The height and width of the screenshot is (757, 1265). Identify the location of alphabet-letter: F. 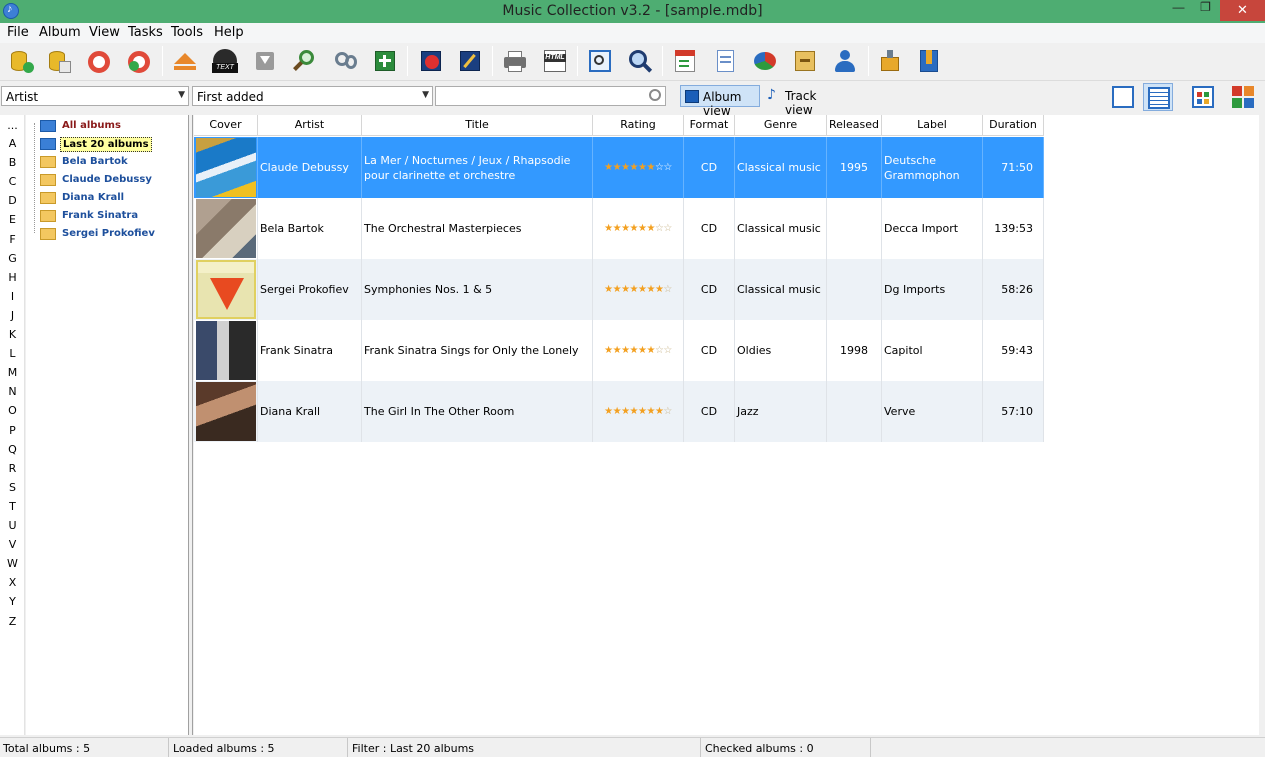
(12, 239).